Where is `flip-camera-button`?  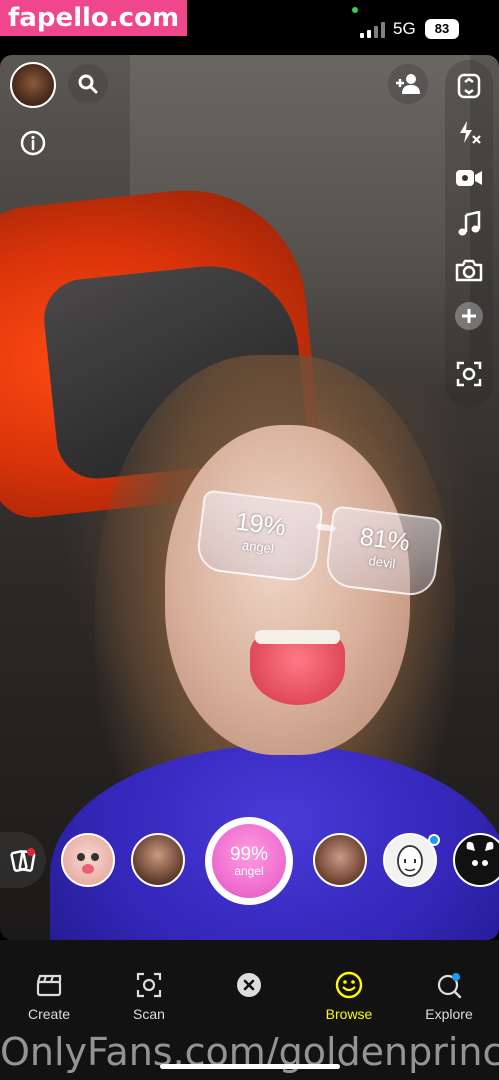 flip-camera-button is located at coordinates (469, 86).